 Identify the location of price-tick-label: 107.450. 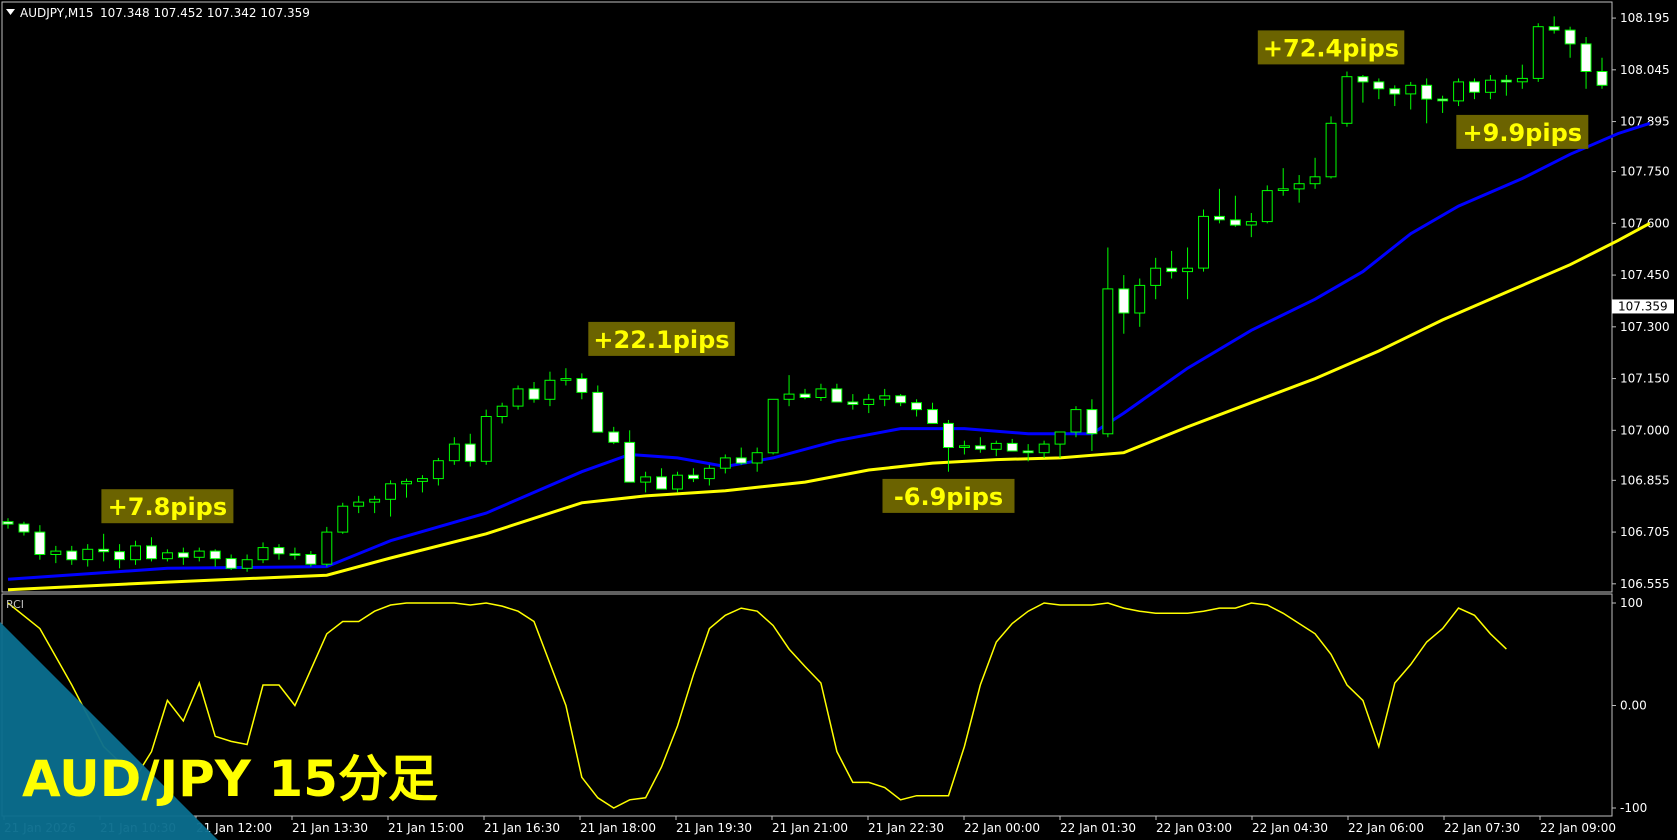
(1645, 275).